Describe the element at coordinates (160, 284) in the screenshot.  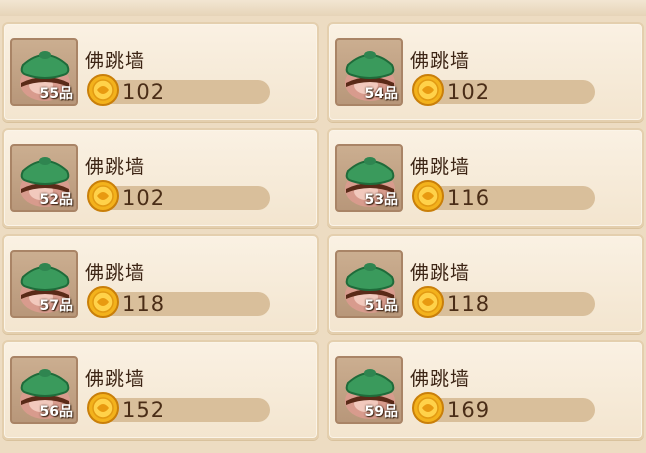
I see `item-card: 57品 佛跳墙 118` at that location.